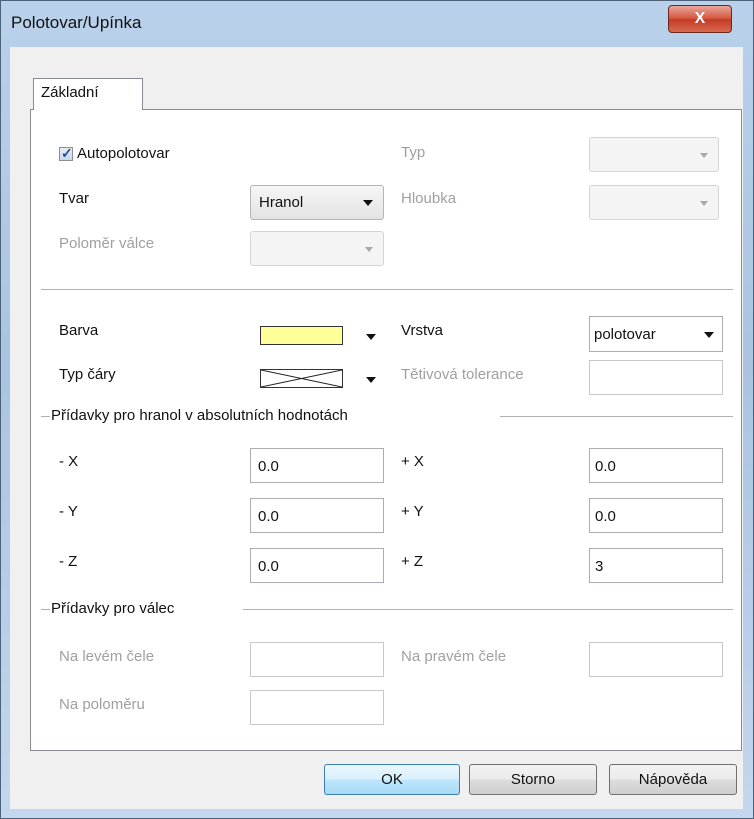  What do you see at coordinates (76, 22) in the screenshot?
I see `window-title: Polotovar/Upínka` at bounding box center [76, 22].